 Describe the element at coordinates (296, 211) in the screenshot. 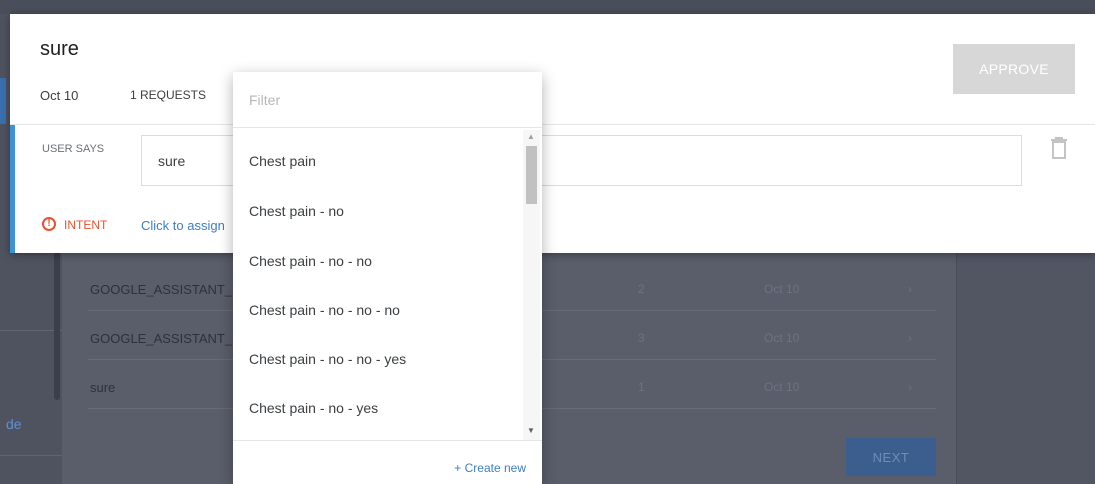

I see `intent-option: Chest pain - no` at that location.